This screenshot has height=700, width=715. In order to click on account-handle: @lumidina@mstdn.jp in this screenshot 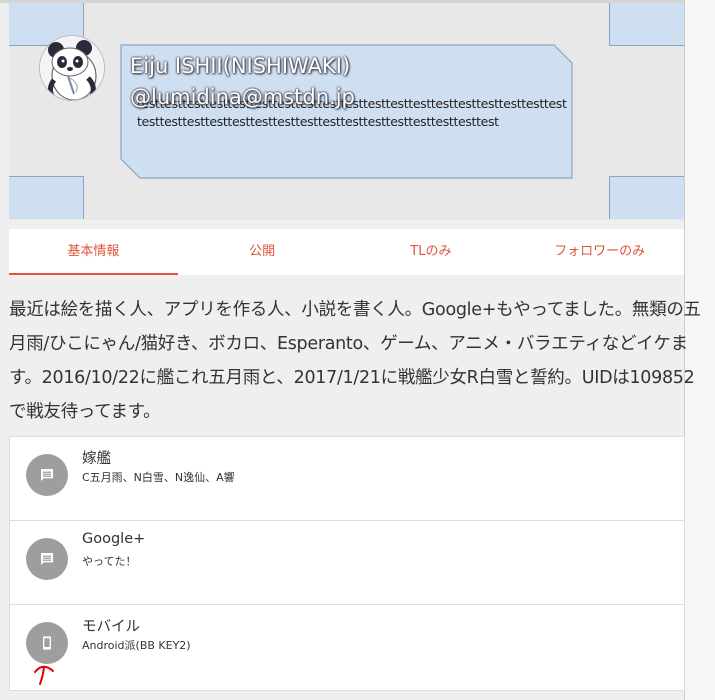, I will do `click(242, 97)`.